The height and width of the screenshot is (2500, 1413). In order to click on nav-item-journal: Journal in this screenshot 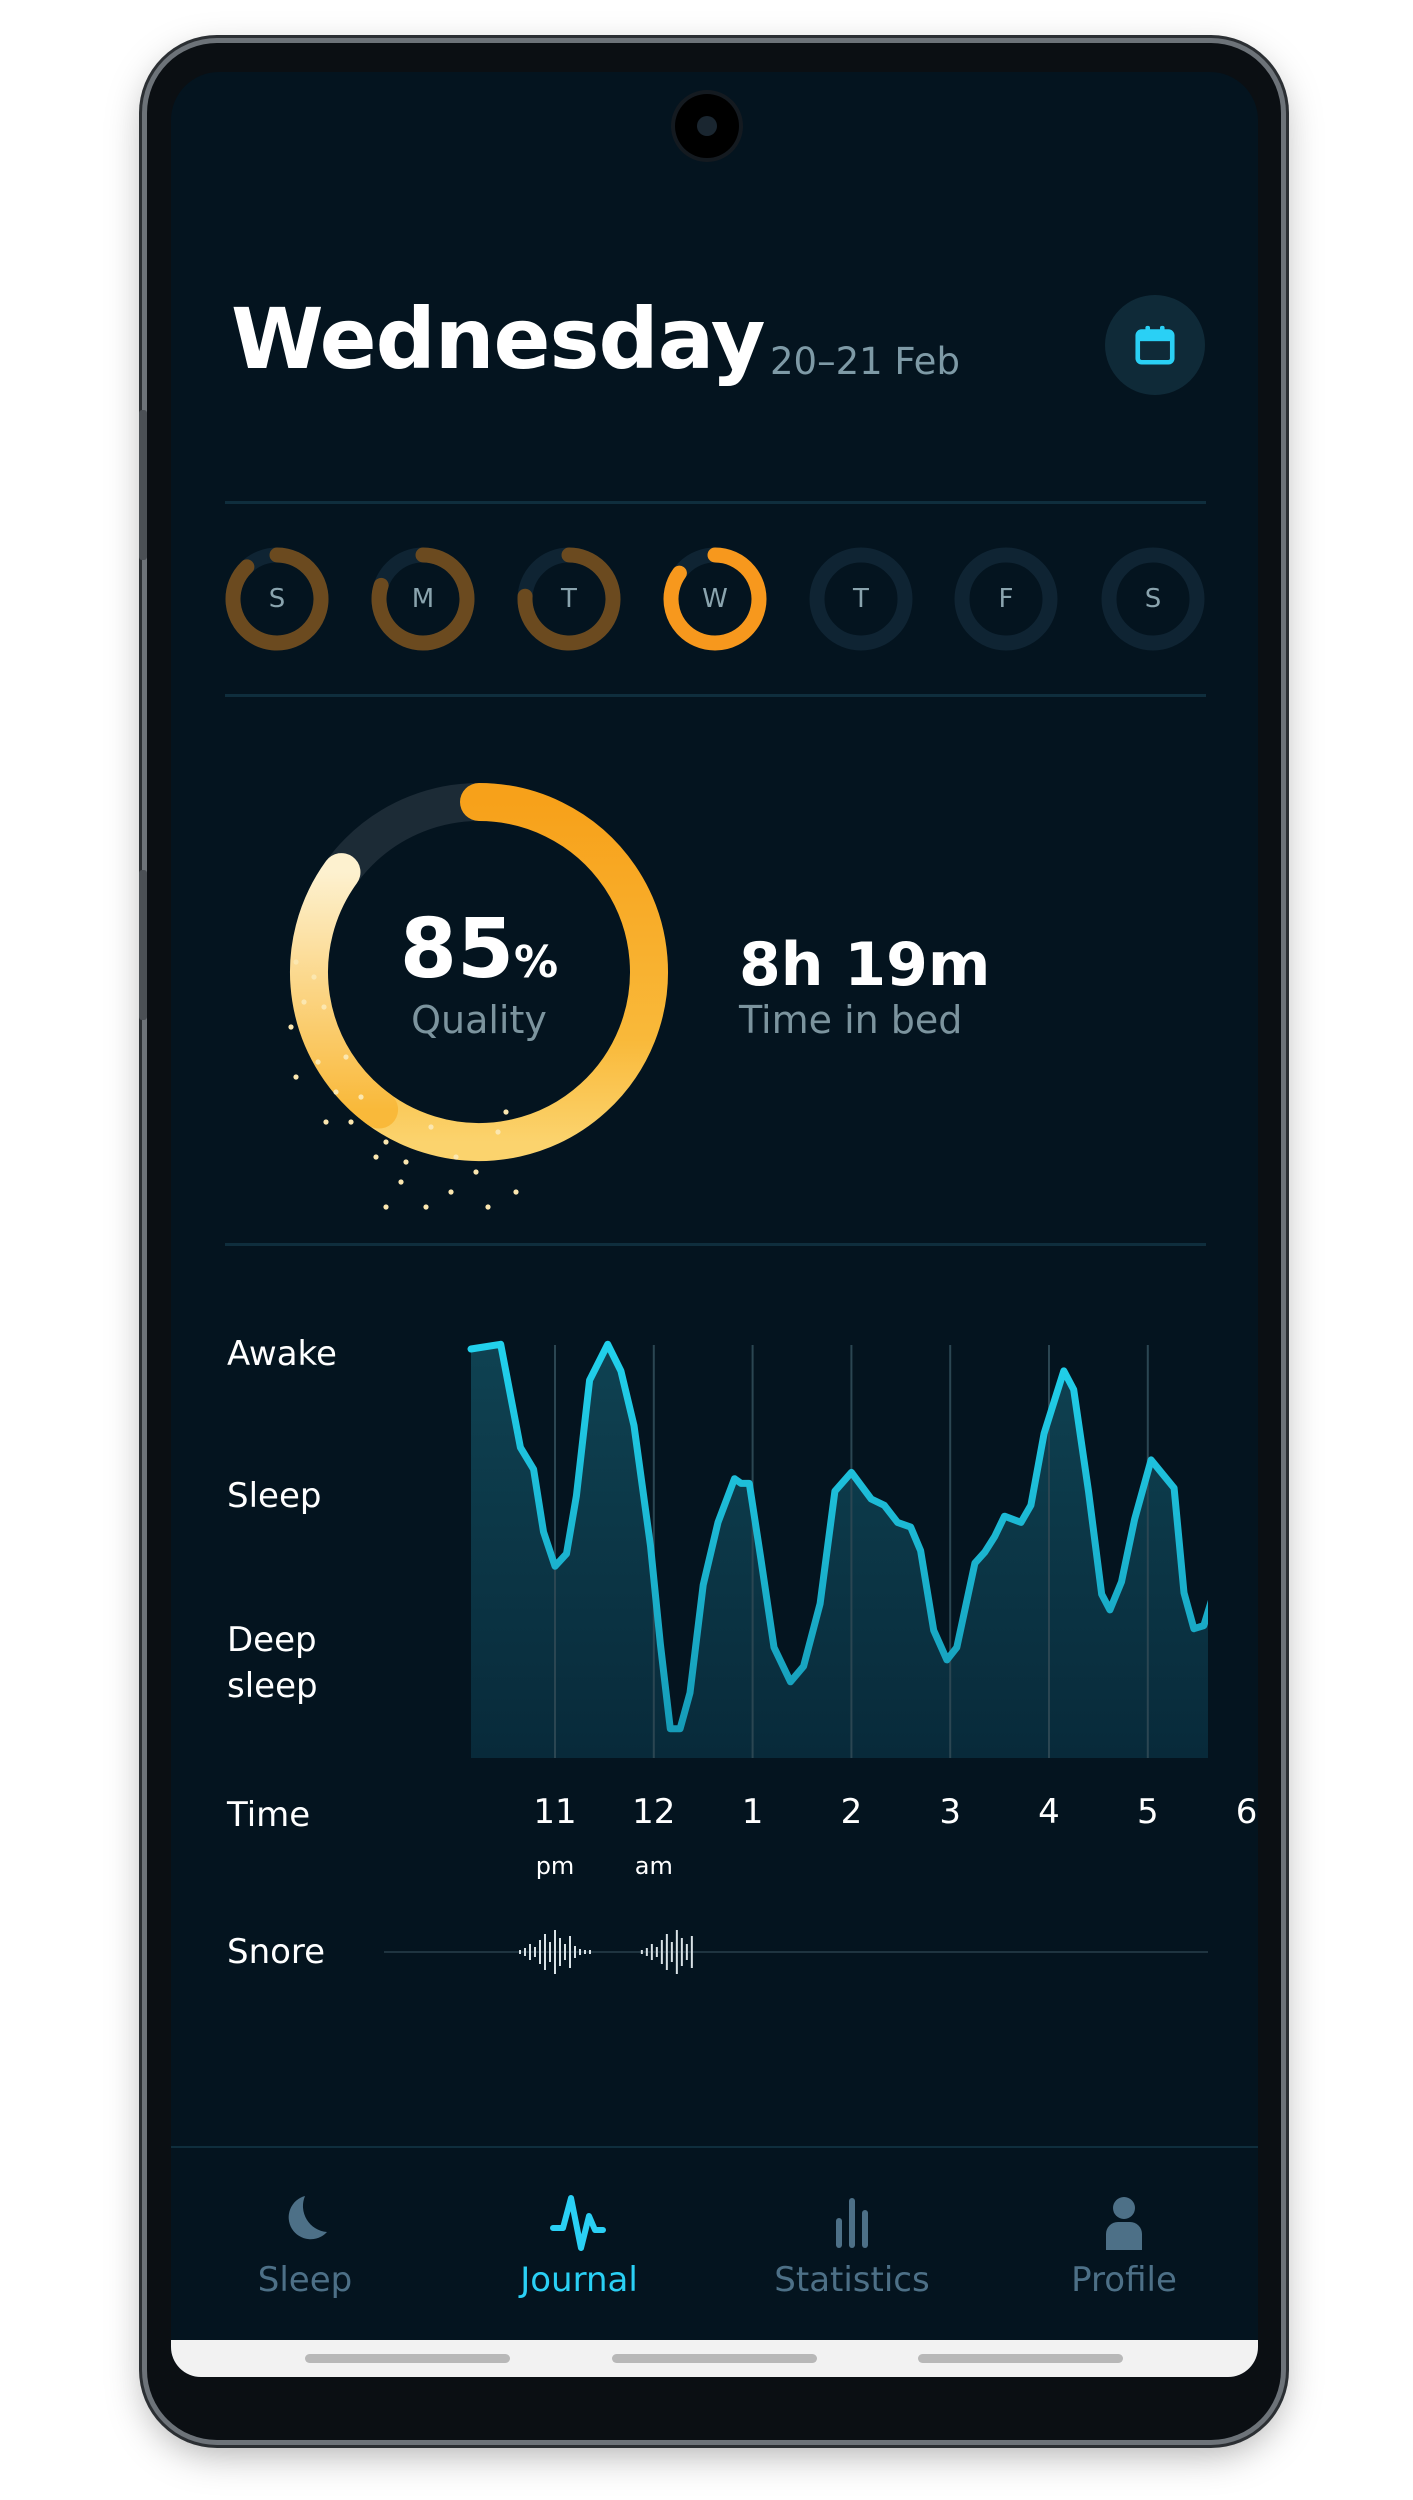, I will do `click(579, 2262)`.